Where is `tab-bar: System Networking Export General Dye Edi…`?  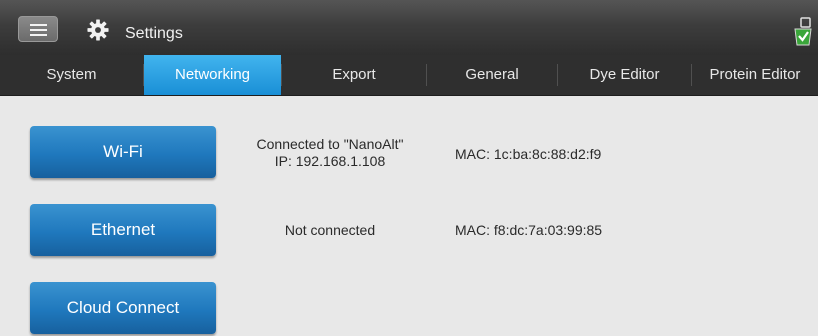 tab-bar: System Networking Export General Dye Edi… is located at coordinates (409, 75).